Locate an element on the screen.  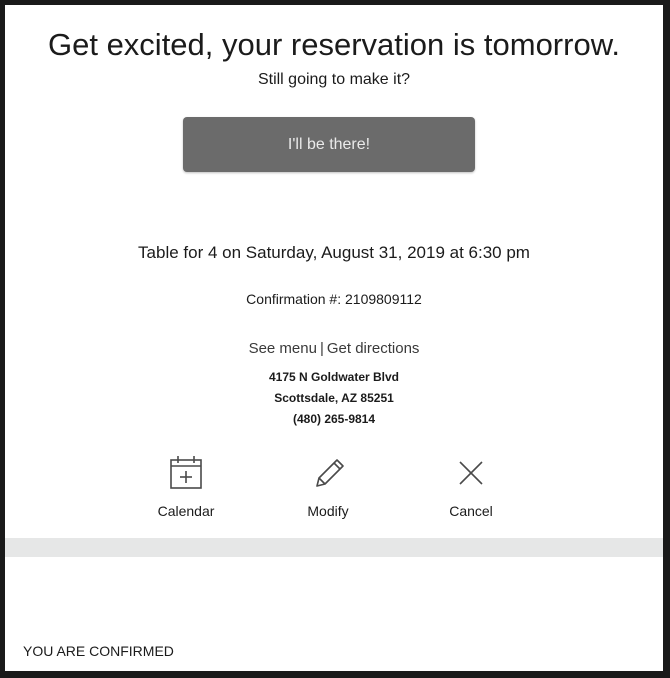
close-icon is located at coordinates (471, 473).